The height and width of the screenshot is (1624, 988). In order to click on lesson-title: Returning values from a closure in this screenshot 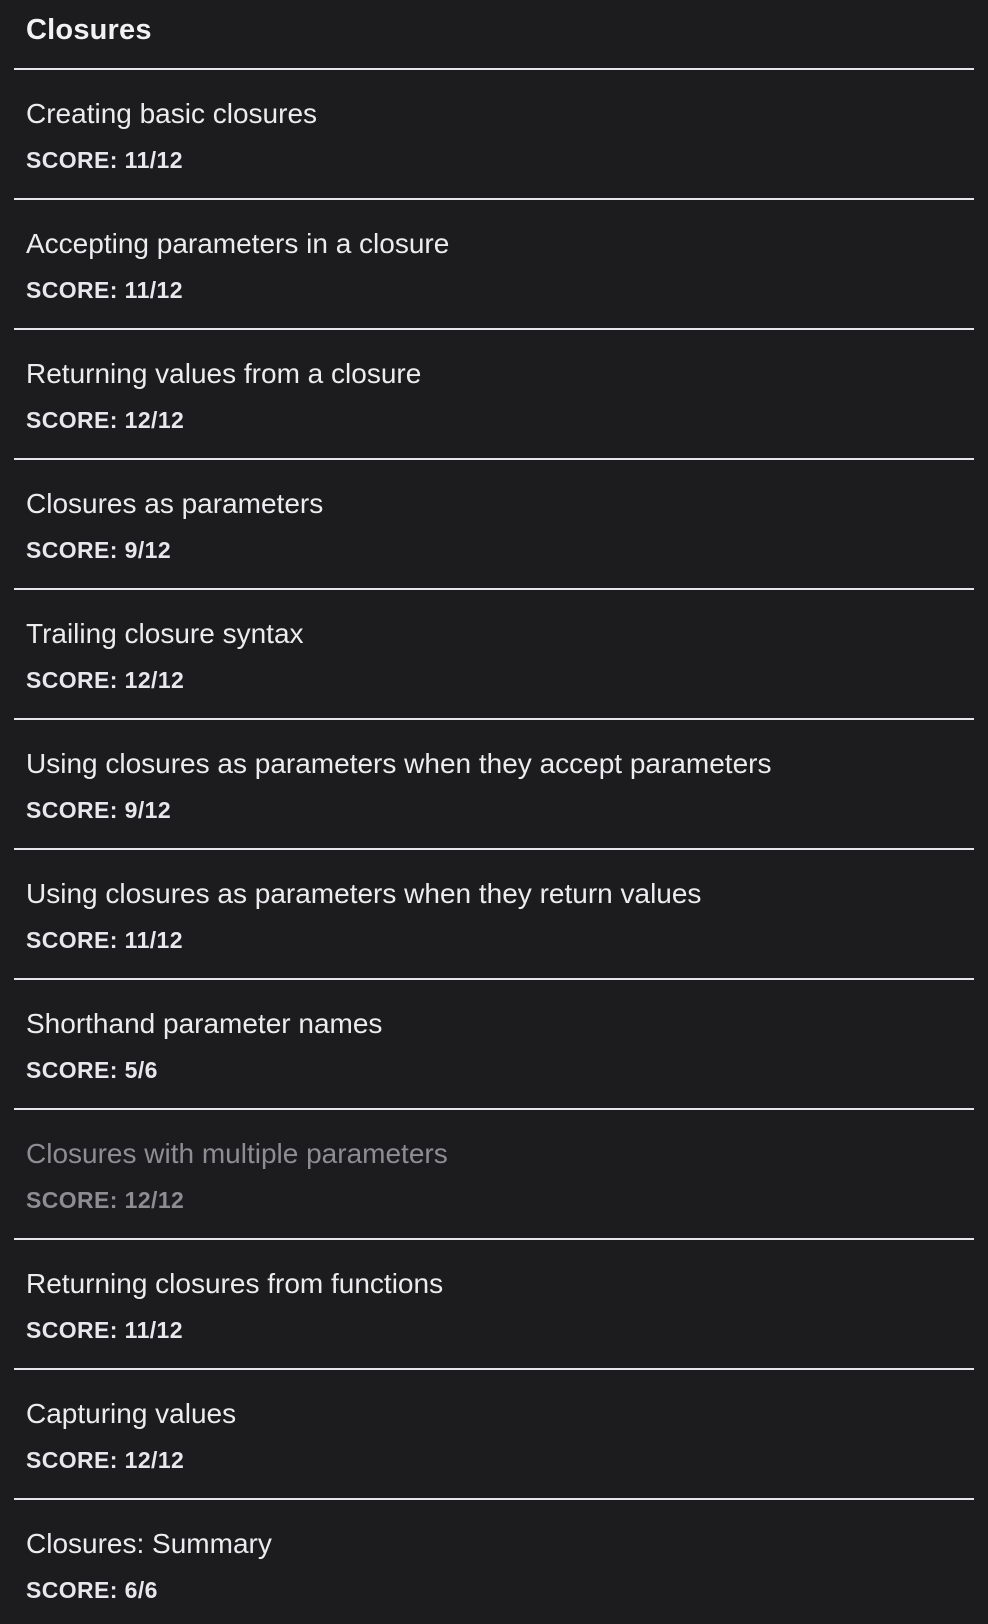, I will do `click(224, 373)`.